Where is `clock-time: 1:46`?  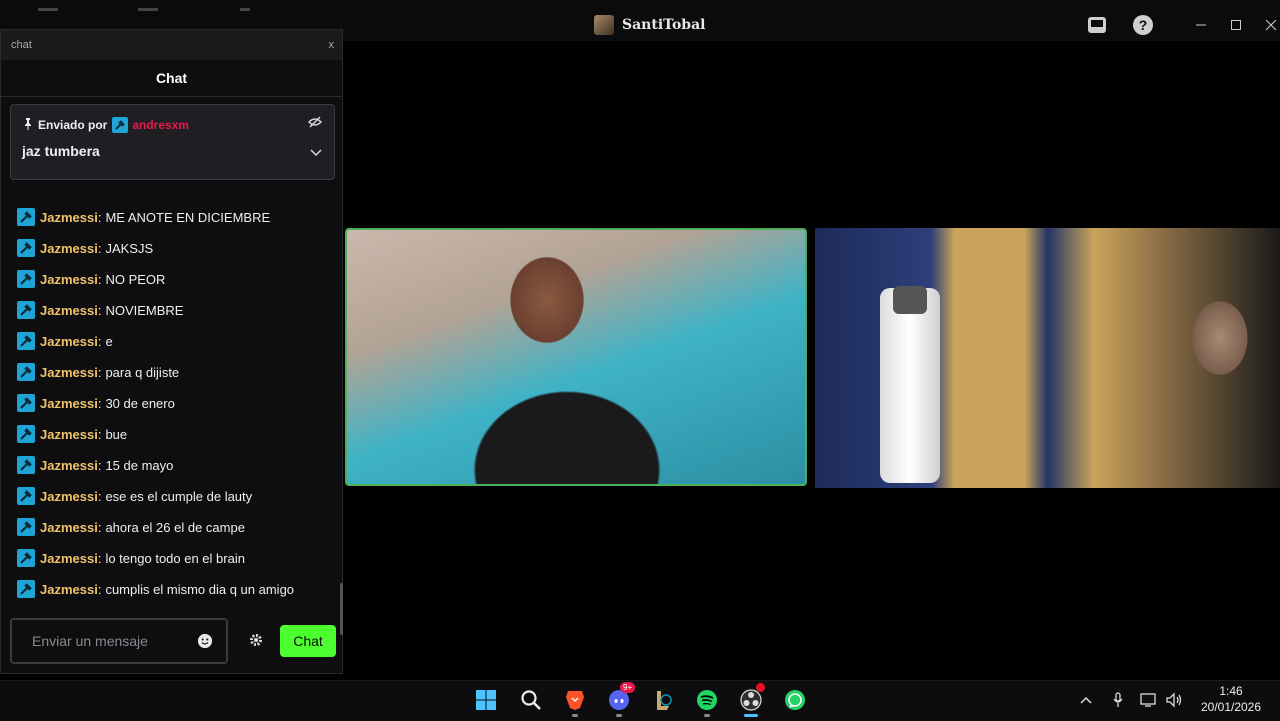 clock-time: 1:46 is located at coordinates (1231, 691).